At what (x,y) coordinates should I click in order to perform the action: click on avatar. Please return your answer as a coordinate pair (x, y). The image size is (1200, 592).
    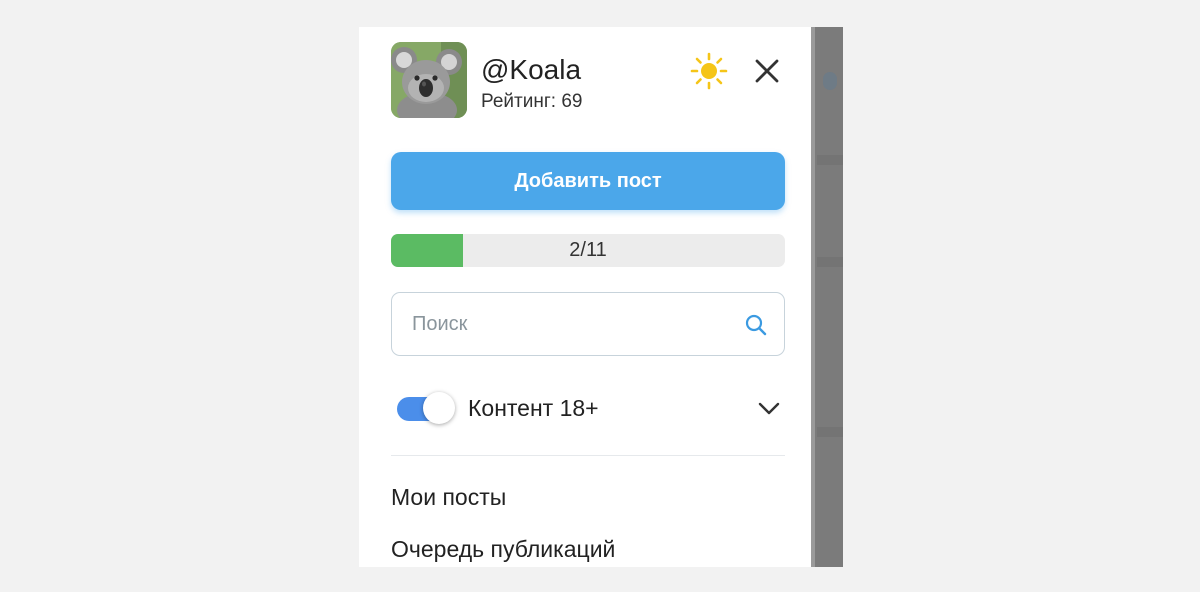
    Looking at the image, I should click on (429, 80).